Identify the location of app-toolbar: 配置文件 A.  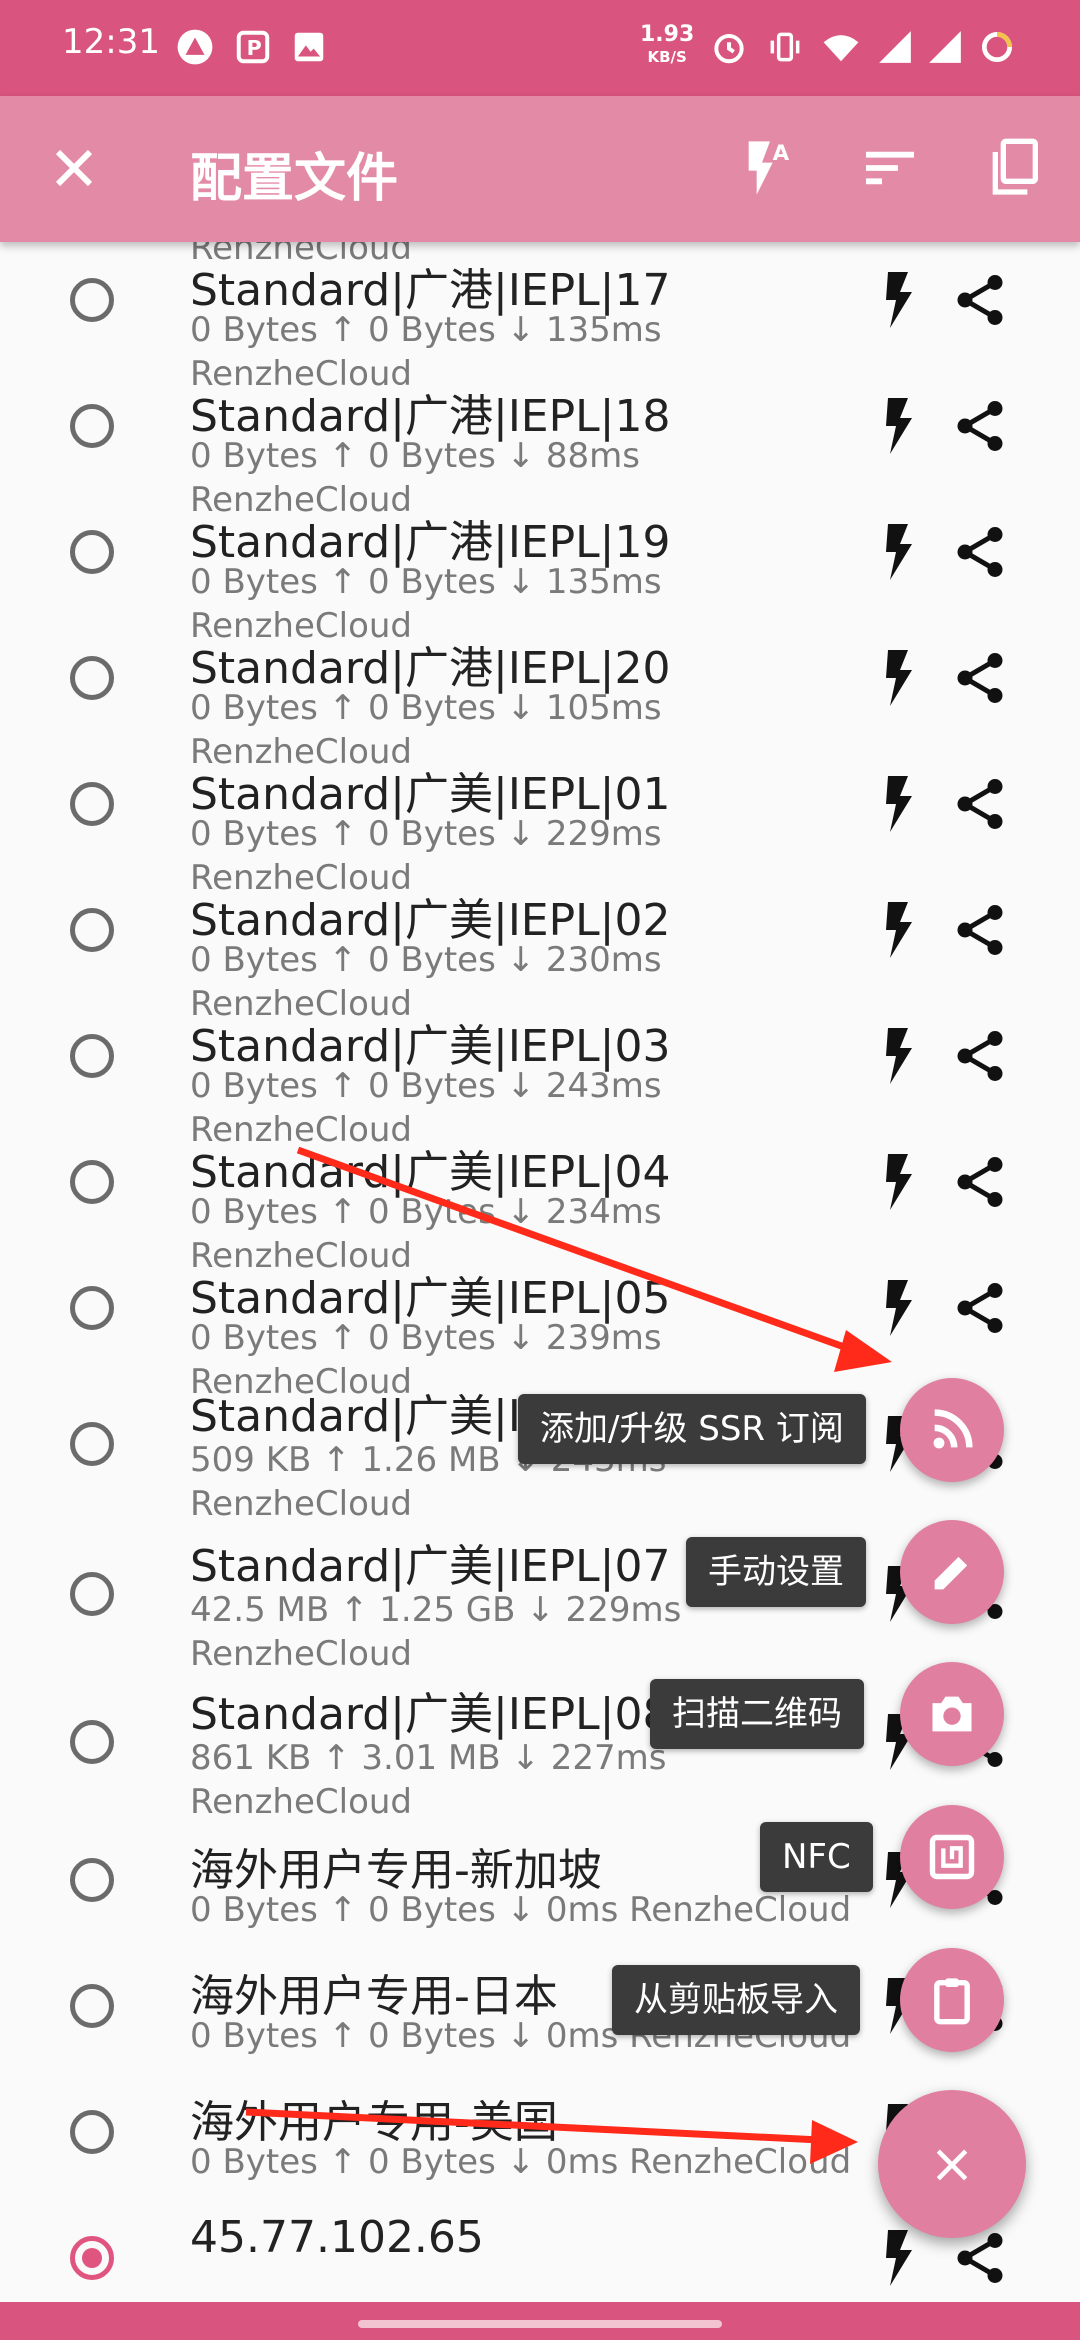
(540, 169).